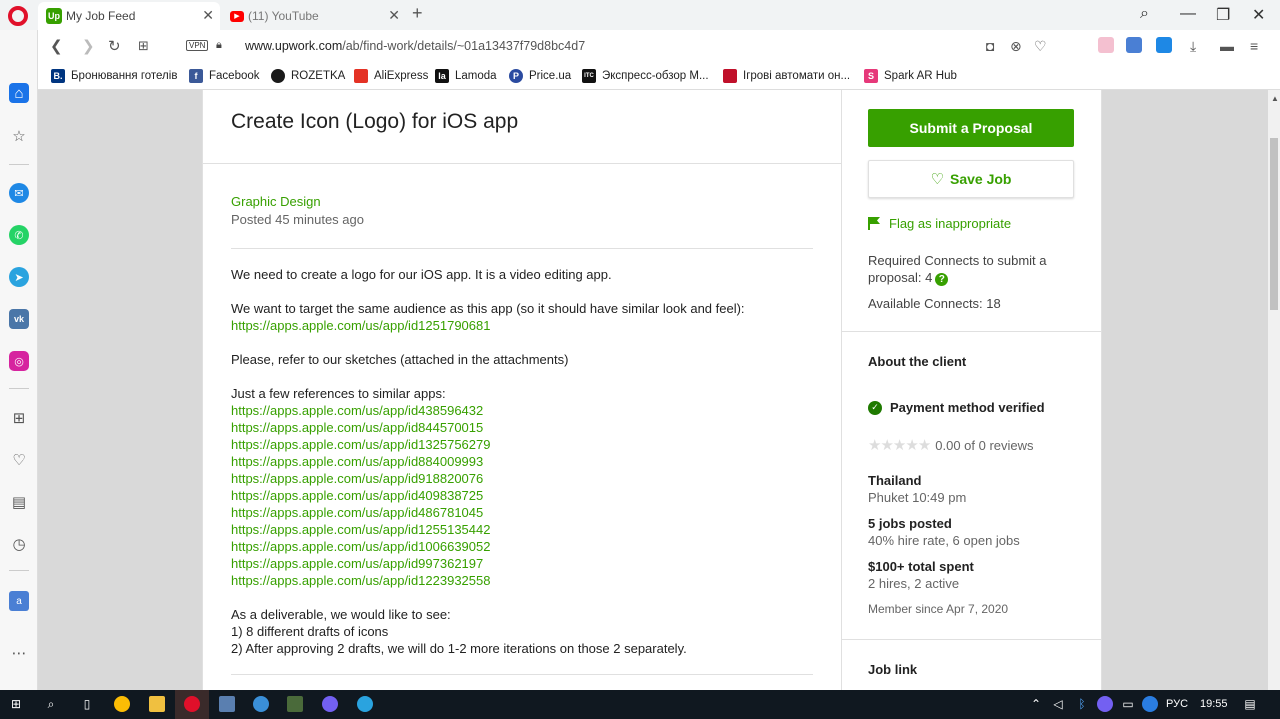 This screenshot has height=719, width=1280. Describe the element at coordinates (19, 319) in the screenshot. I see `vk-icon: vk` at that location.